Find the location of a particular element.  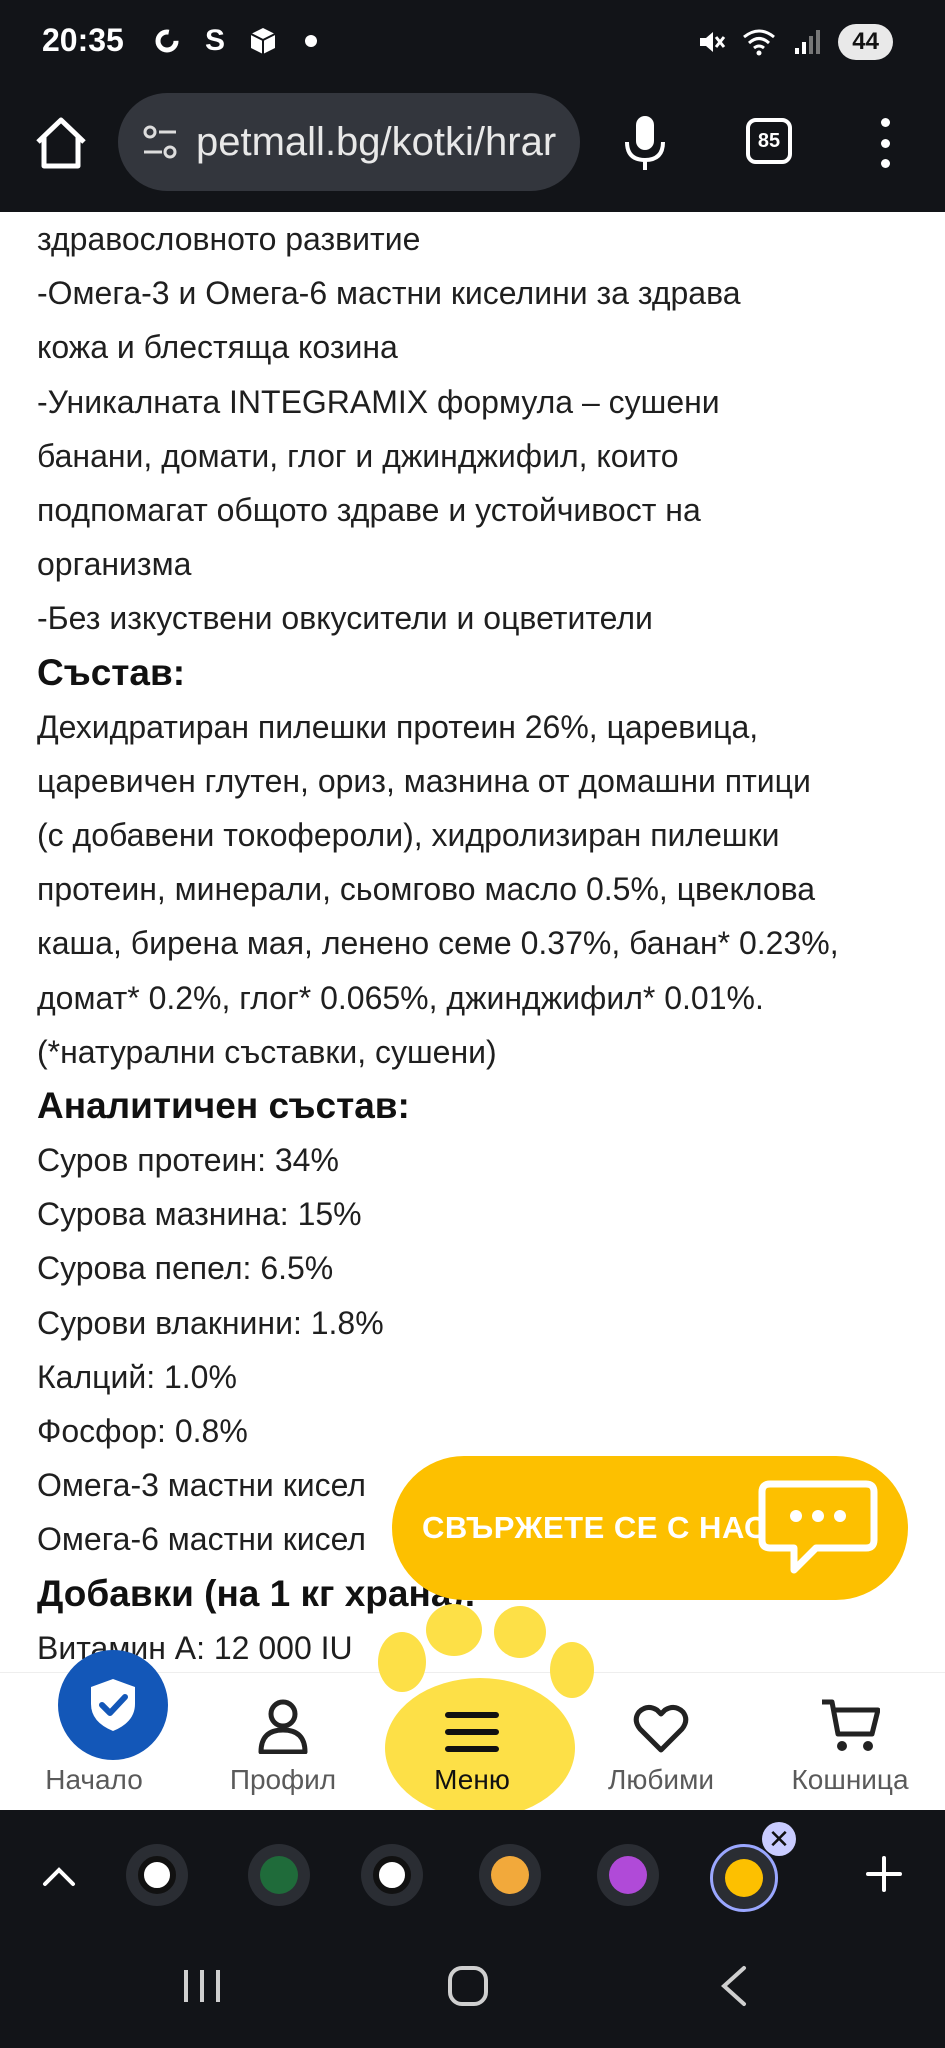

nav-profile: Профил is located at coordinates (283, 1743).